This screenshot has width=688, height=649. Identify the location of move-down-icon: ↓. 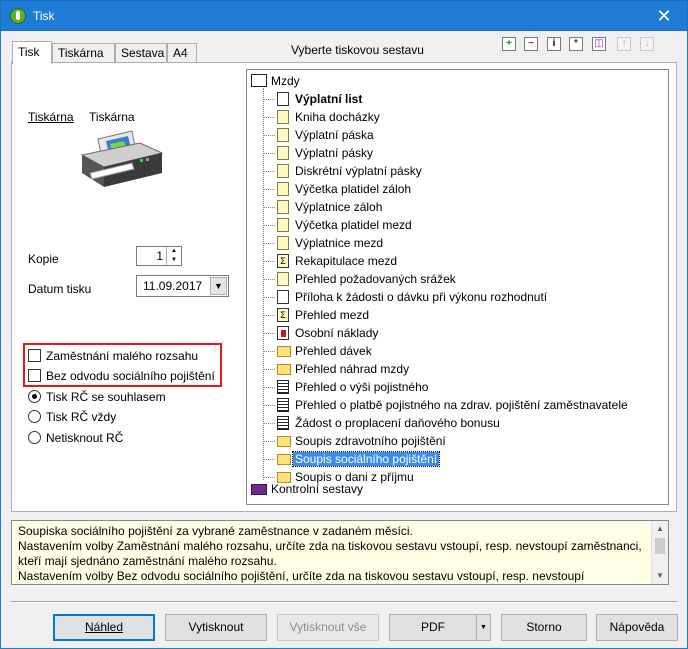
(647, 44).